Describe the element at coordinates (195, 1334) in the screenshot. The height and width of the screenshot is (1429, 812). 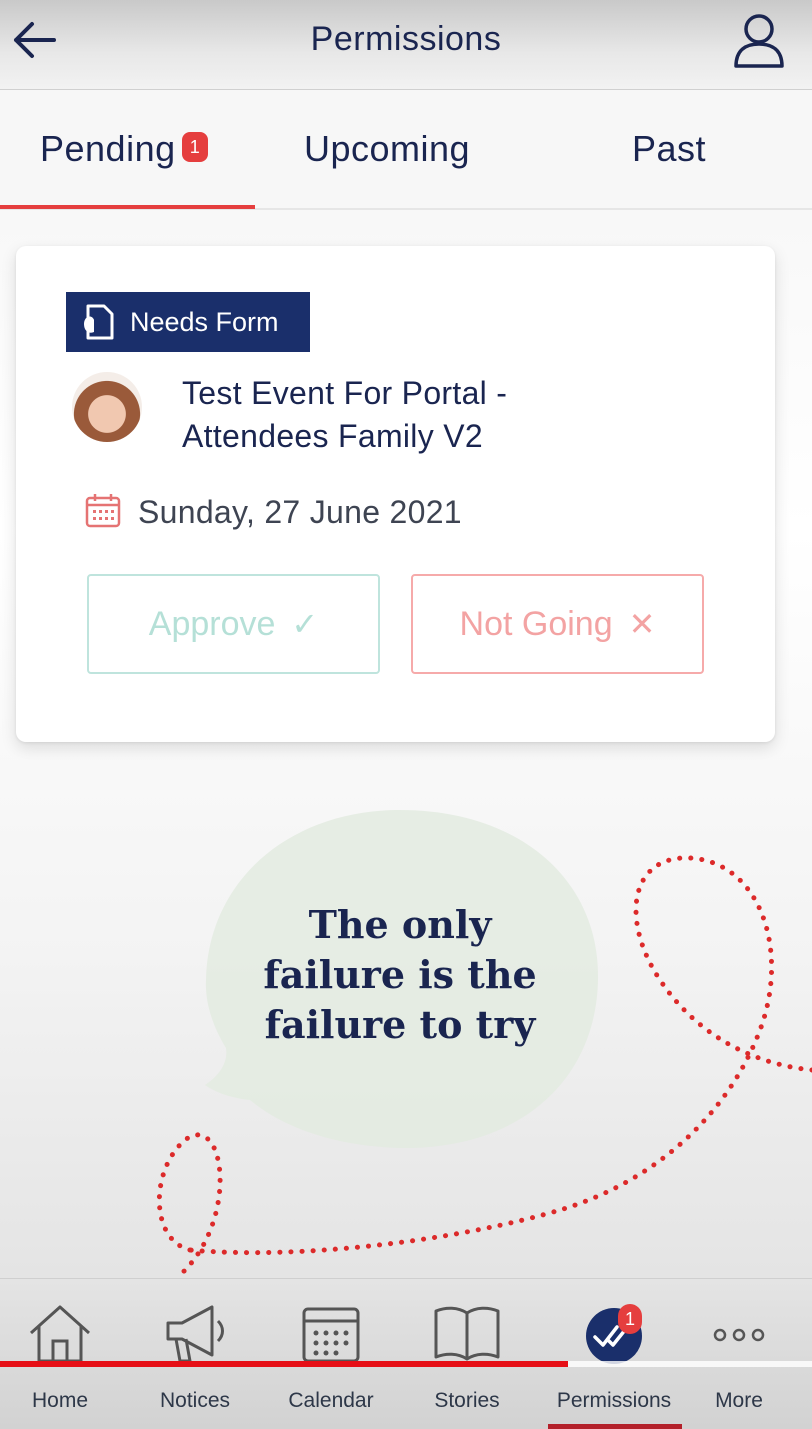
I see `megaphone-icon` at that location.